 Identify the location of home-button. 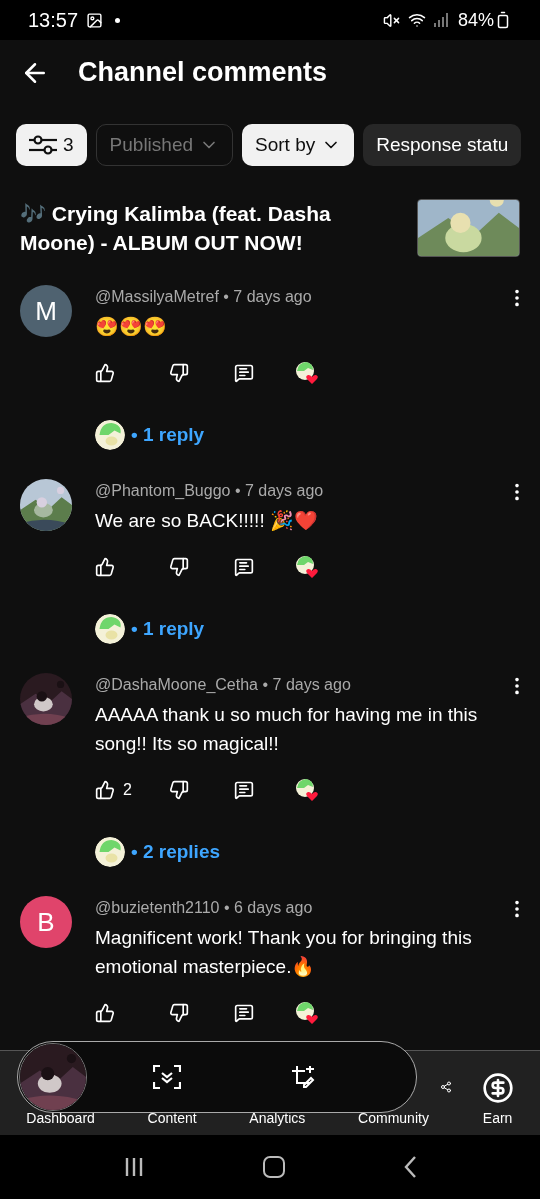
(274, 1167).